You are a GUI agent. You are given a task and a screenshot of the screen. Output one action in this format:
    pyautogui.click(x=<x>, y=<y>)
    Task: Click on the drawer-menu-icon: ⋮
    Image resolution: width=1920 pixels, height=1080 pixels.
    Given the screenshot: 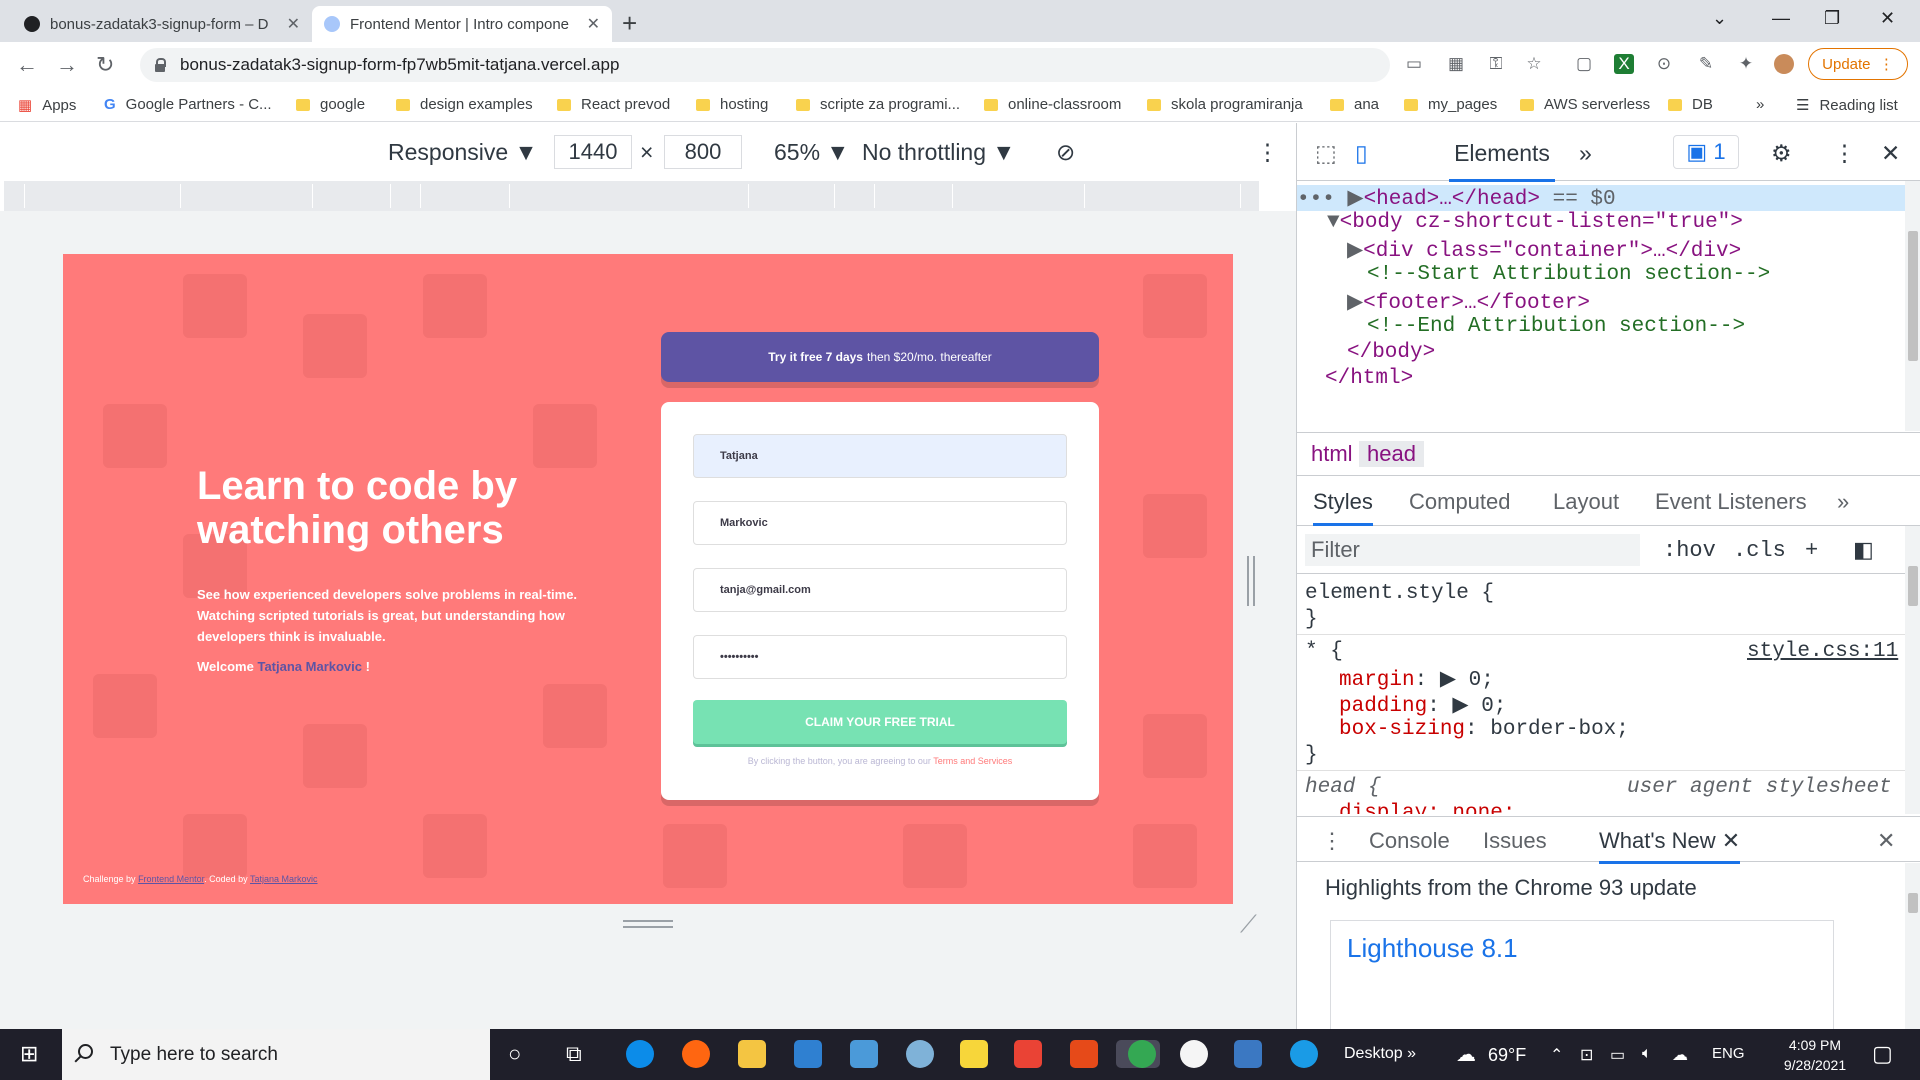 What is the action you would take?
    pyautogui.click(x=1332, y=841)
    